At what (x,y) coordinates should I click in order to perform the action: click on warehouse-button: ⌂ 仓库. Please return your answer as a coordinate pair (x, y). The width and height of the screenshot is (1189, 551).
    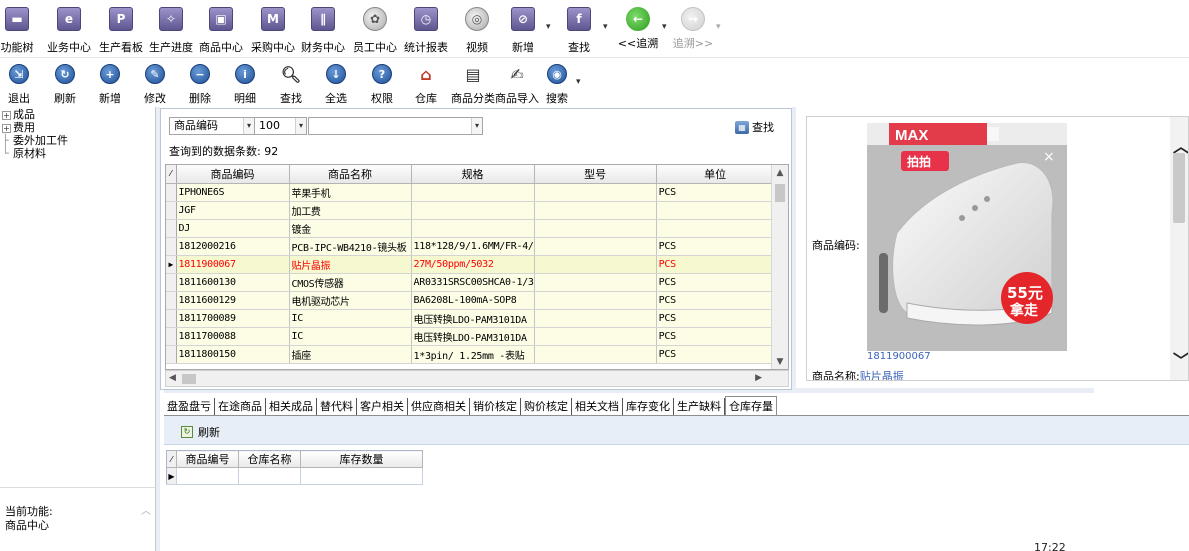
    Looking at the image, I should click on (426, 85).